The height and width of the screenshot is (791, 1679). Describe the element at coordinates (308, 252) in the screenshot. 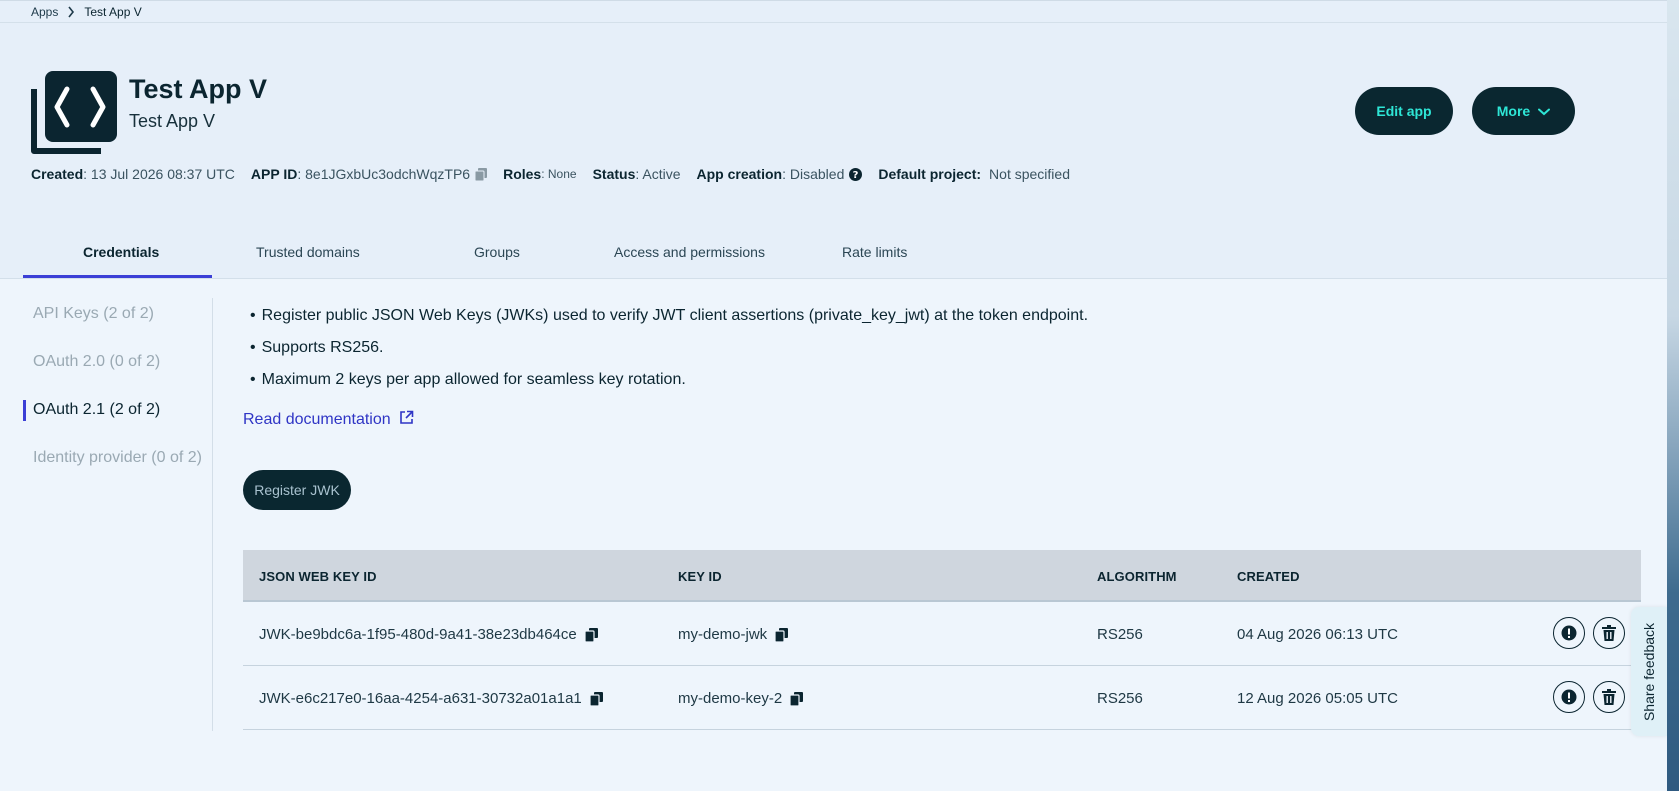

I see `tab-trusted-domains: Trusted domains` at that location.